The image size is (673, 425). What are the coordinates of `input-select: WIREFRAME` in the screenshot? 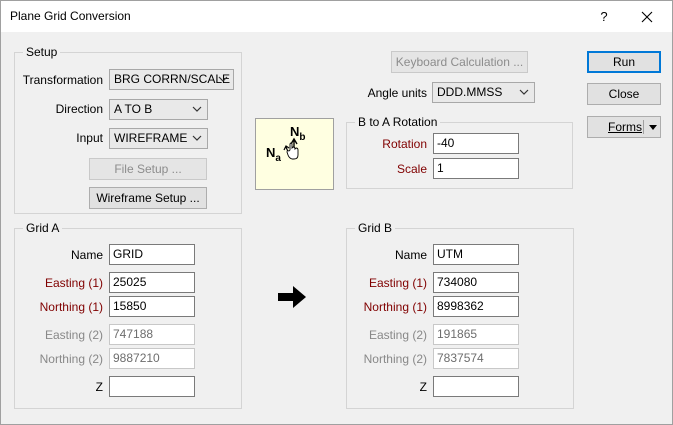 It's located at (158, 138).